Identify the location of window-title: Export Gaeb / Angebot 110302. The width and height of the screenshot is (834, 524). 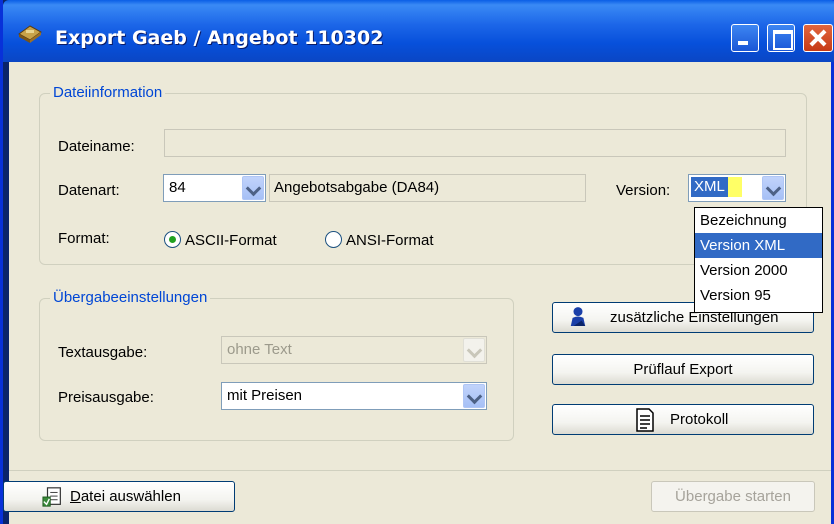
(219, 38).